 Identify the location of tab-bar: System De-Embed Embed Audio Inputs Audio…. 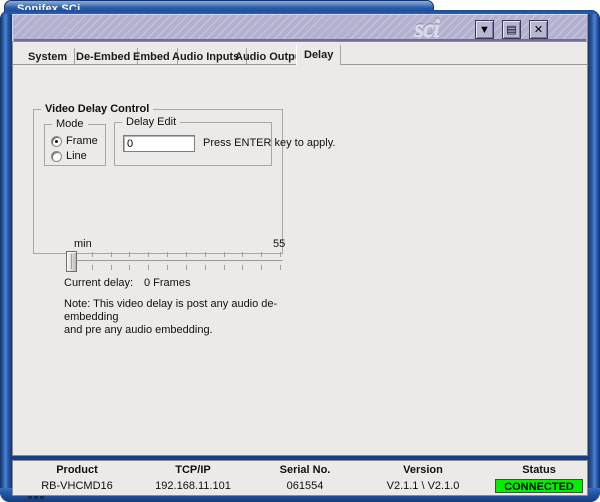
(300, 55).